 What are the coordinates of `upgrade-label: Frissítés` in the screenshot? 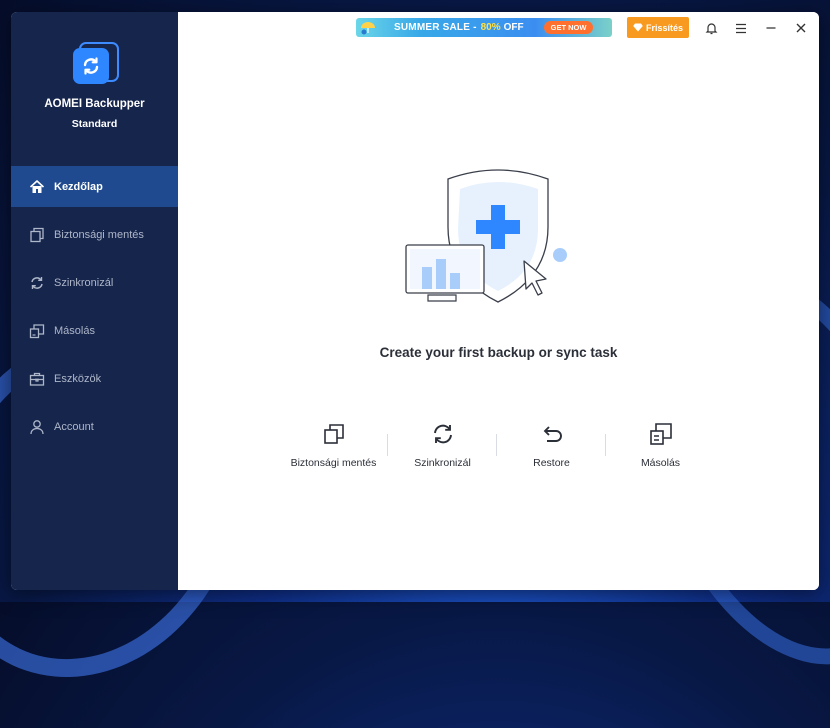 It's located at (664, 27).